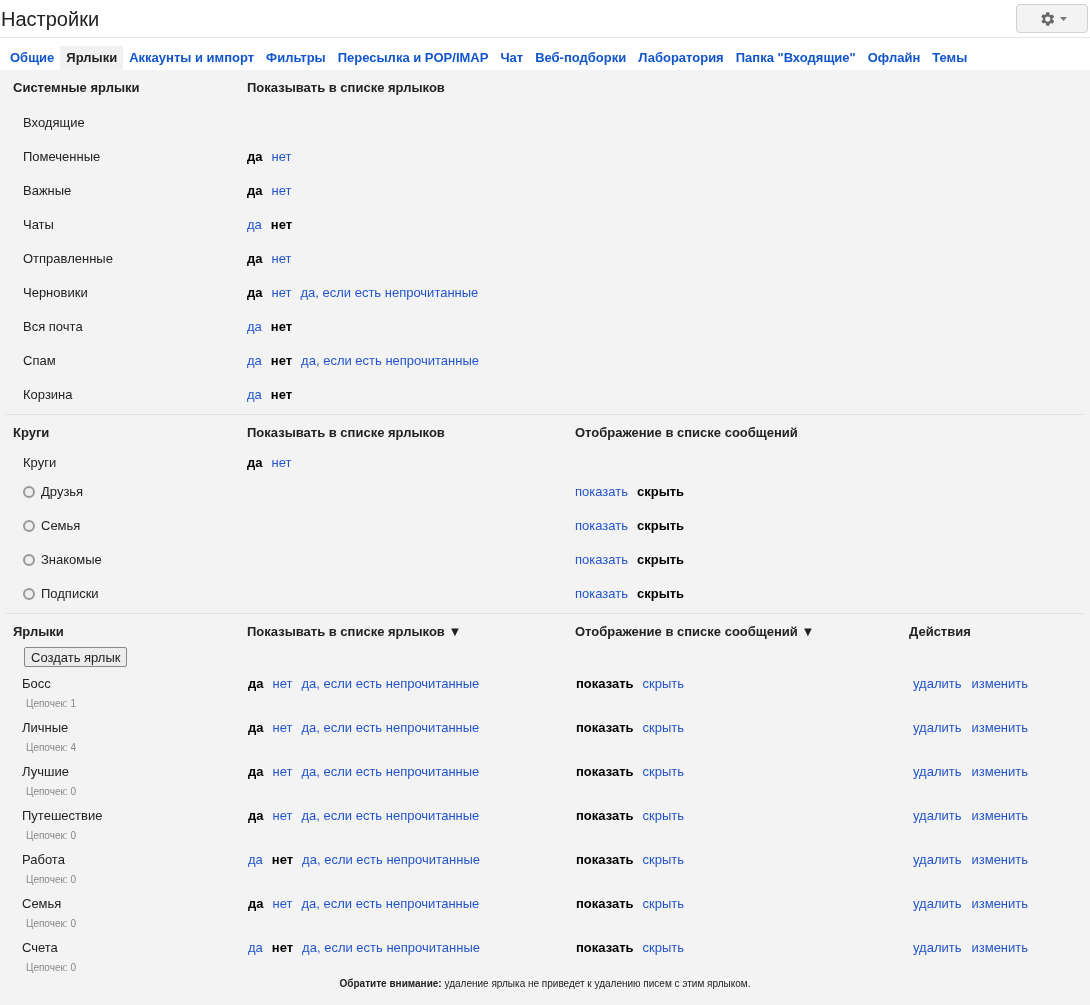 This screenshot has height=1005, width=1090. Describe the element at coordinates (795, 58) in the screenshot. I see `settings-tab: Папка "Входящие"` at that location.